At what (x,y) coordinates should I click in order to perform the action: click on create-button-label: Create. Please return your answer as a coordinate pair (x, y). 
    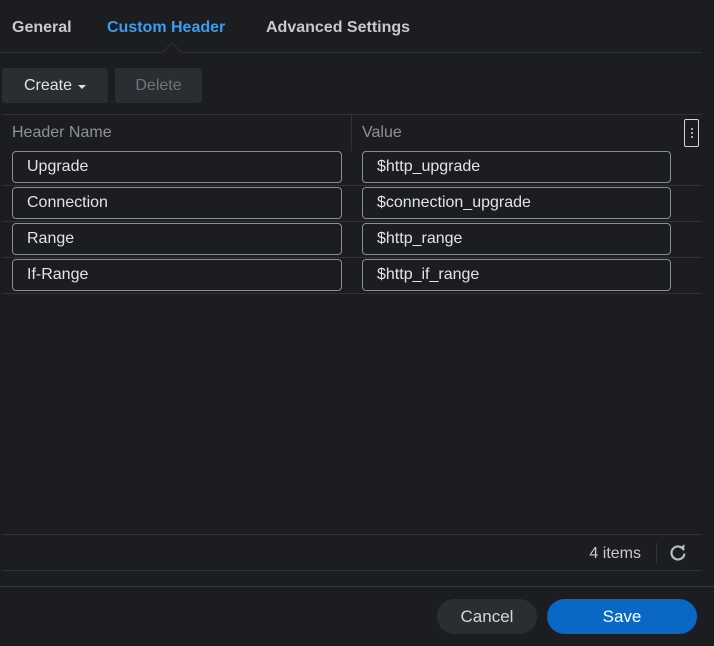
    Looking at the image, I should click on (48, 85).